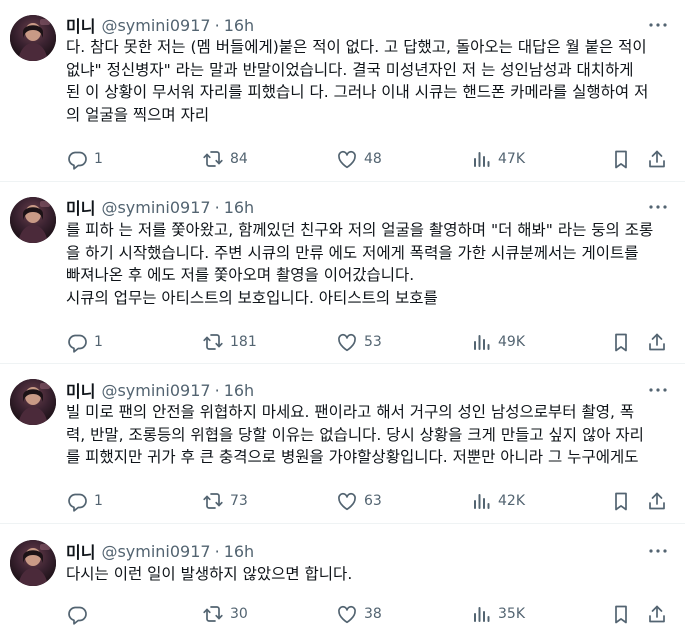 The width and height of the screenshot is (685, 640). What do you see at coordinates (511, 342) in the screenshot?
I see `views-count: 49K` at bounding box center [511, 342].